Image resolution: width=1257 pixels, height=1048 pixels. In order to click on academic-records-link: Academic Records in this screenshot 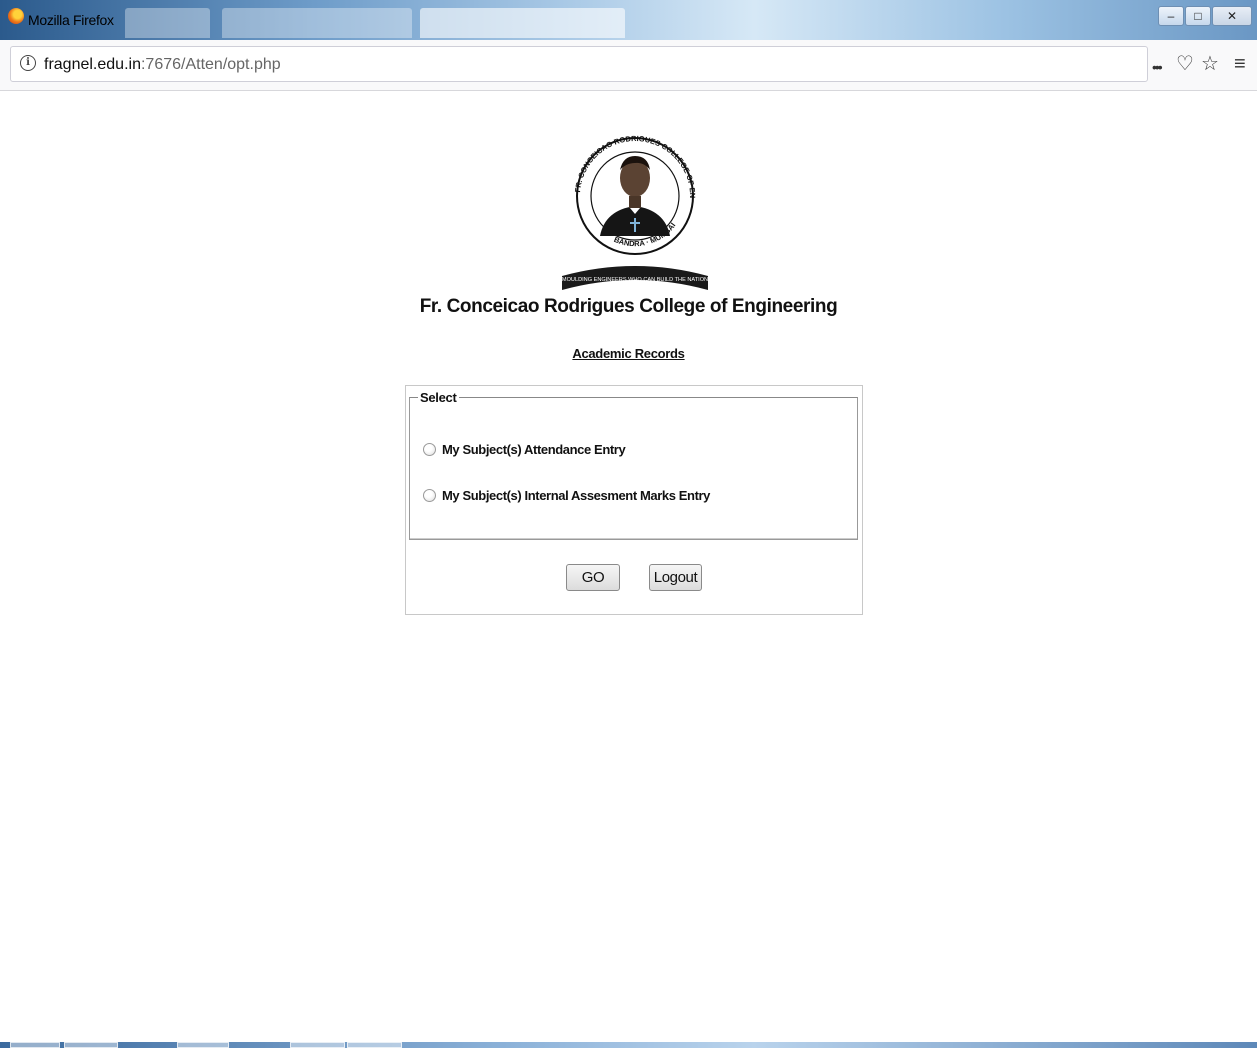, I will do `click(628, 353)`.